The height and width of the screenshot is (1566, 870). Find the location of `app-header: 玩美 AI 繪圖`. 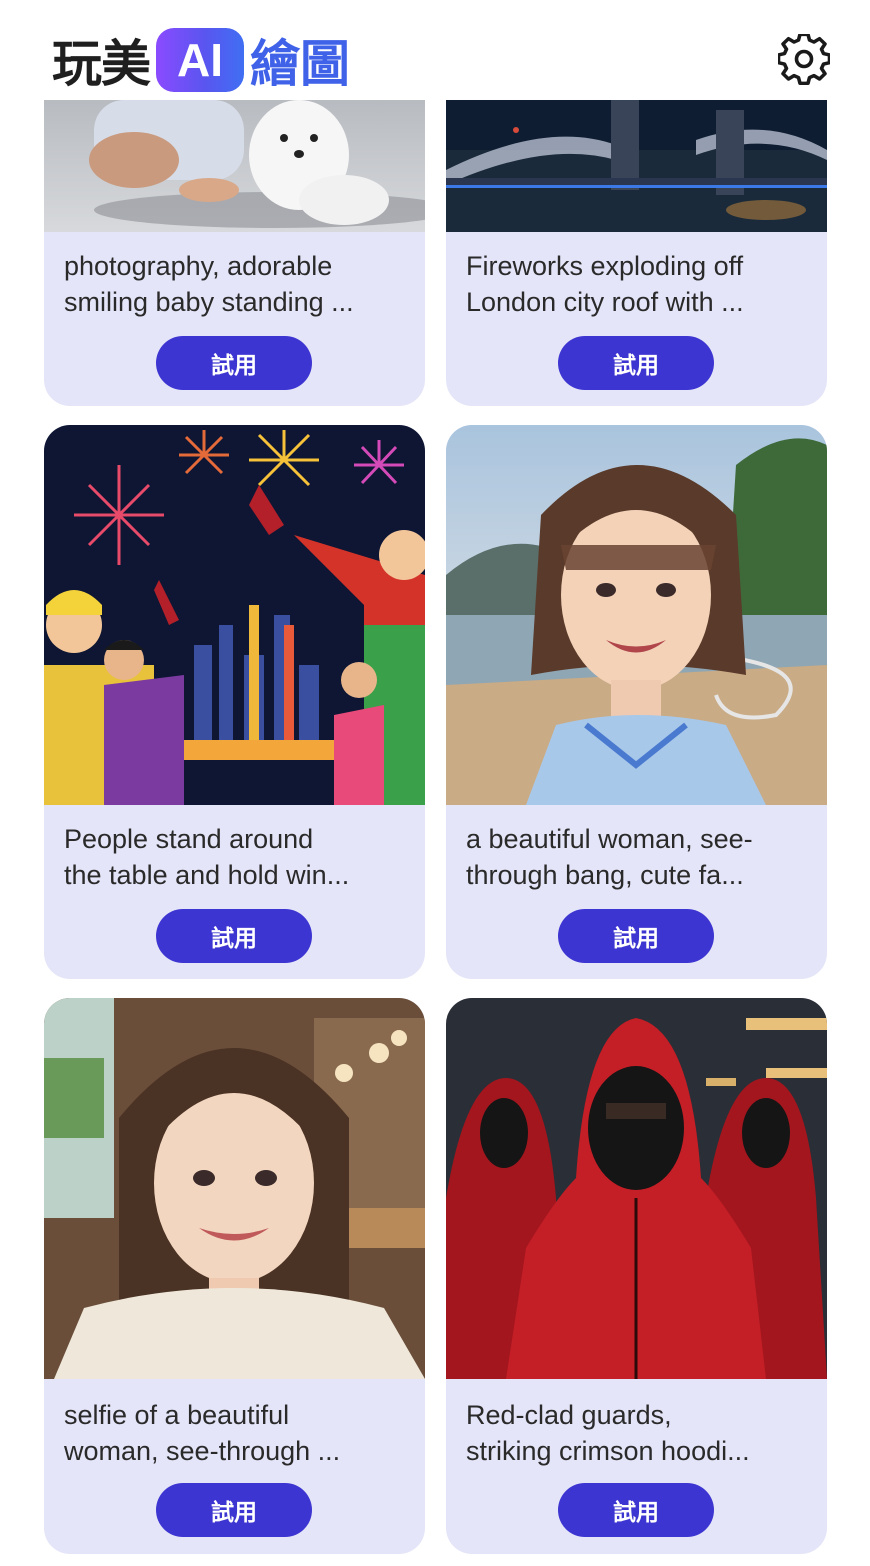

app-header: 玩美 AI 繪圖 is located at coordinates (435, 50).